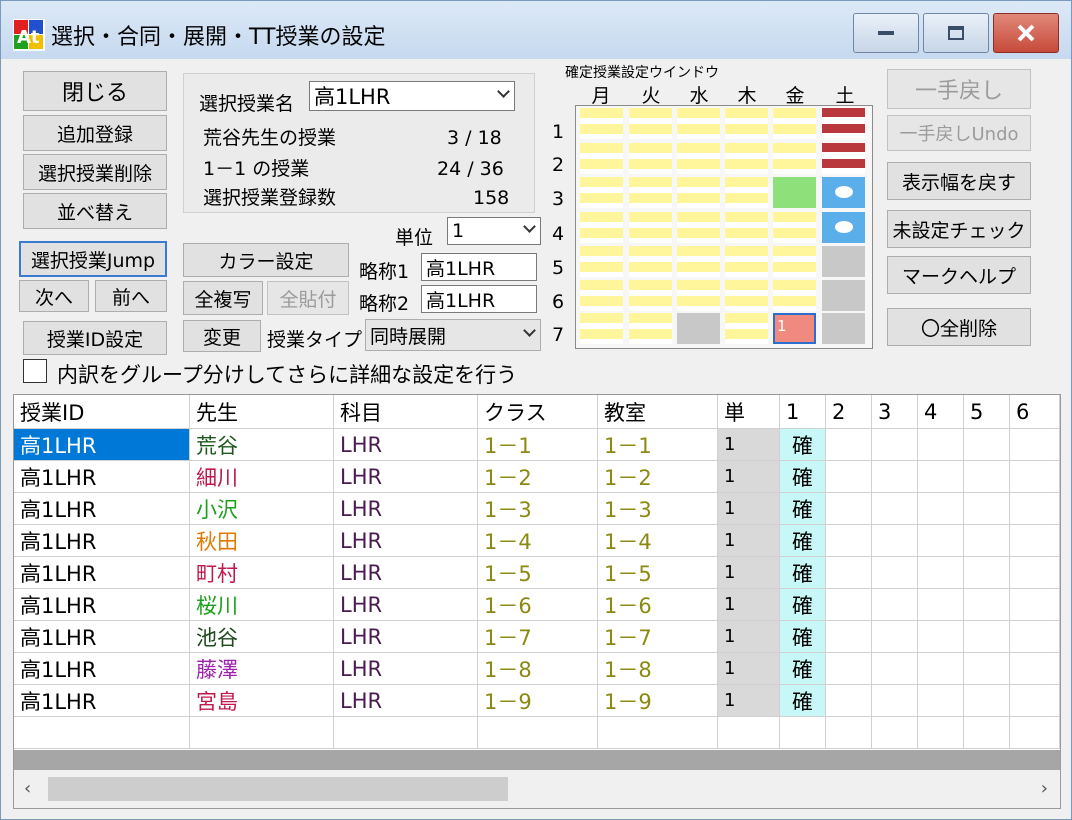 This screenshot has height=820, width=1072. Describe the element at coordinates (959, 181) in the screenshot. I see `reset-width-button: 表示幅を戻す` at that location.